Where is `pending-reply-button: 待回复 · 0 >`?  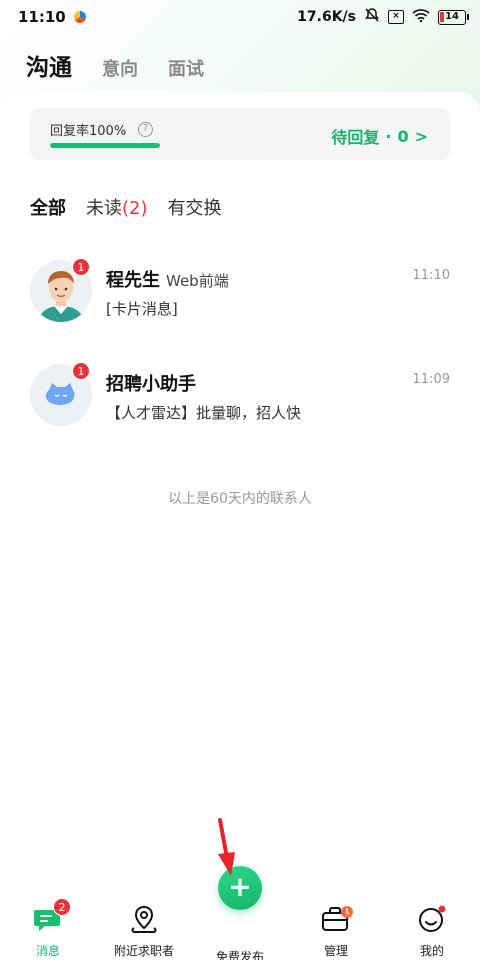
pending-reply-button: 待回复 · 0 > is located at coordinates (379, 136).